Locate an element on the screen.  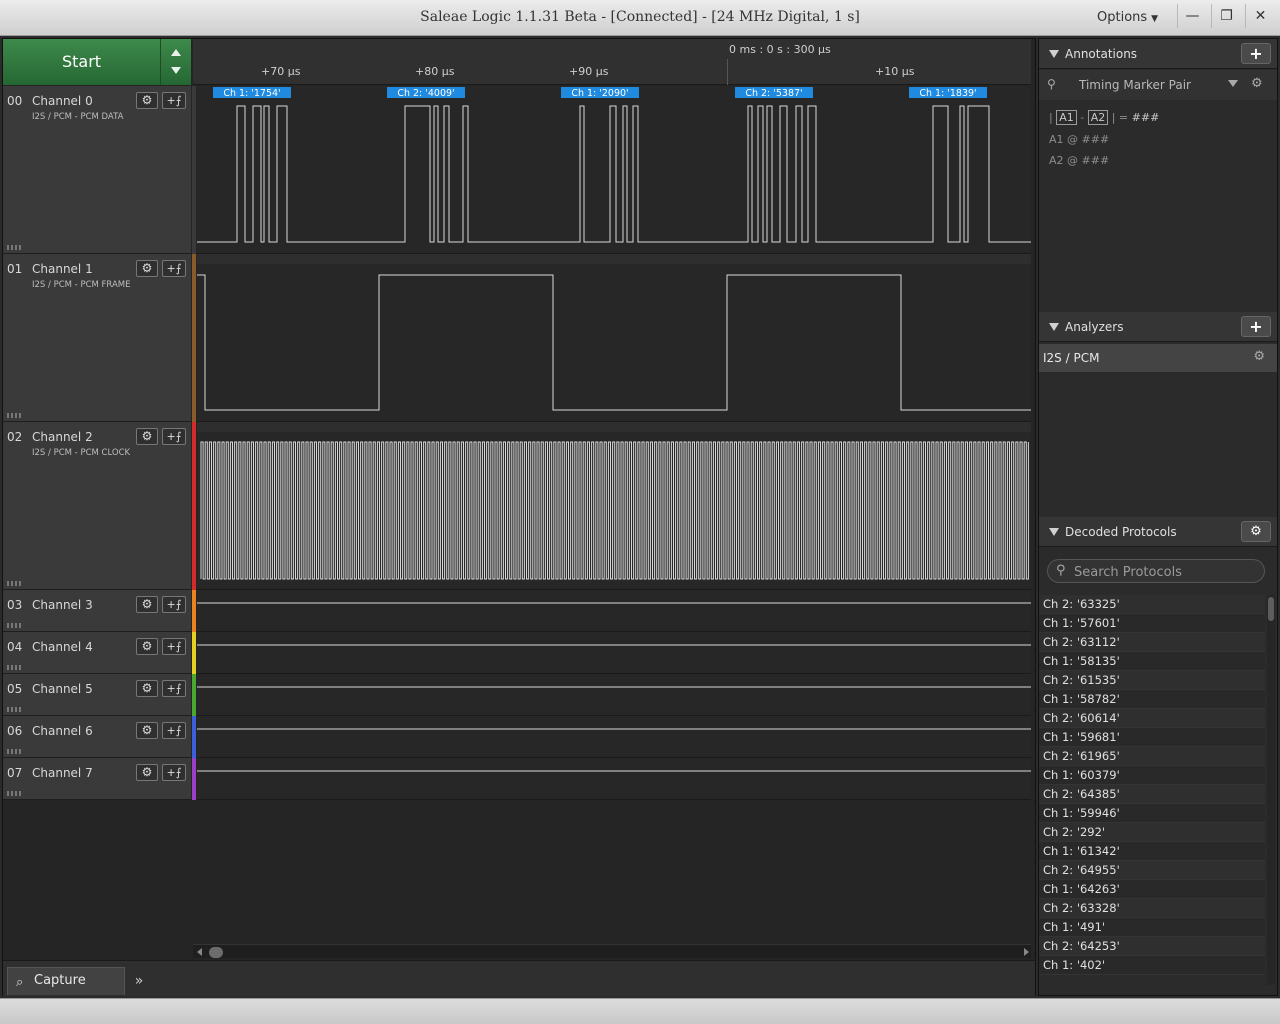
decoded-protocol-item: Ch 2: '64955' is located at coordinates (1152, 870).